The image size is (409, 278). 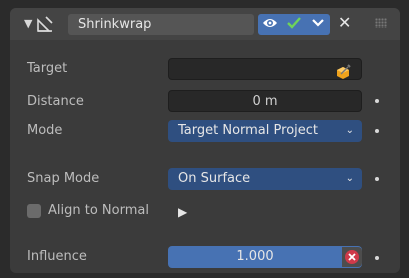 I want to click on clear-influence-button, so click(x=352, y=257).